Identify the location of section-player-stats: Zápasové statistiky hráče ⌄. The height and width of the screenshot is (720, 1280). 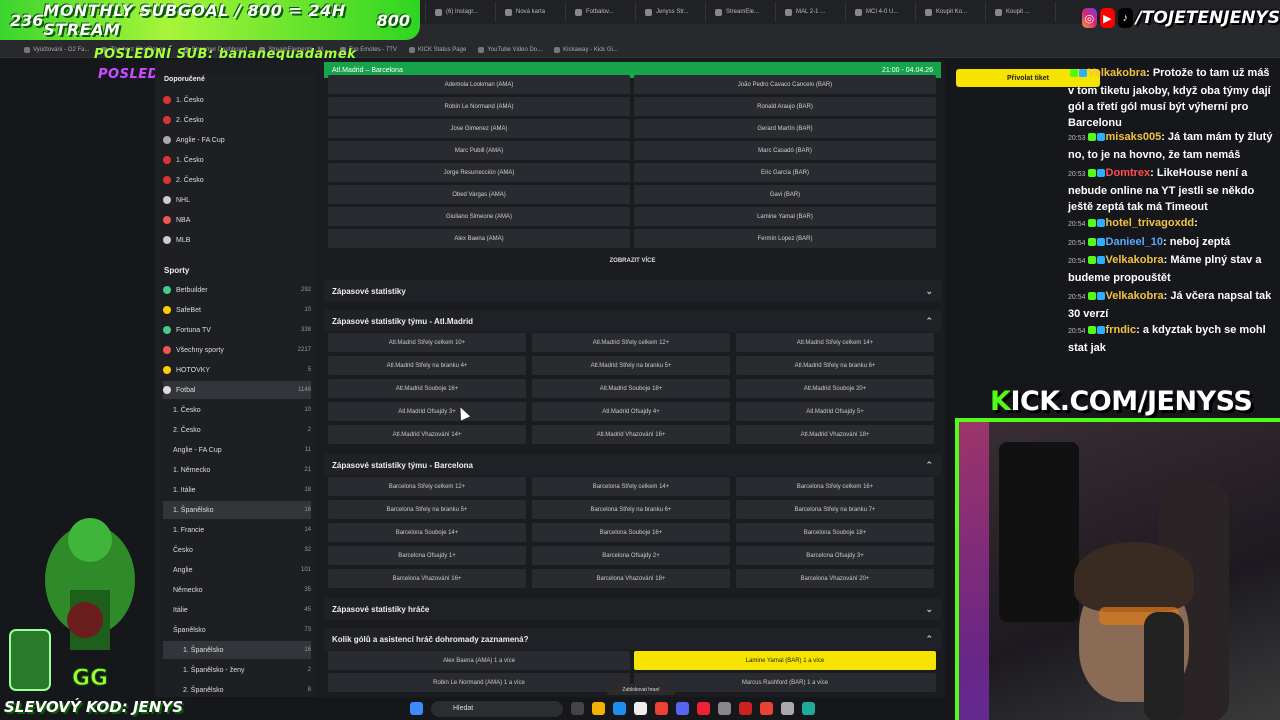
(632, 609).